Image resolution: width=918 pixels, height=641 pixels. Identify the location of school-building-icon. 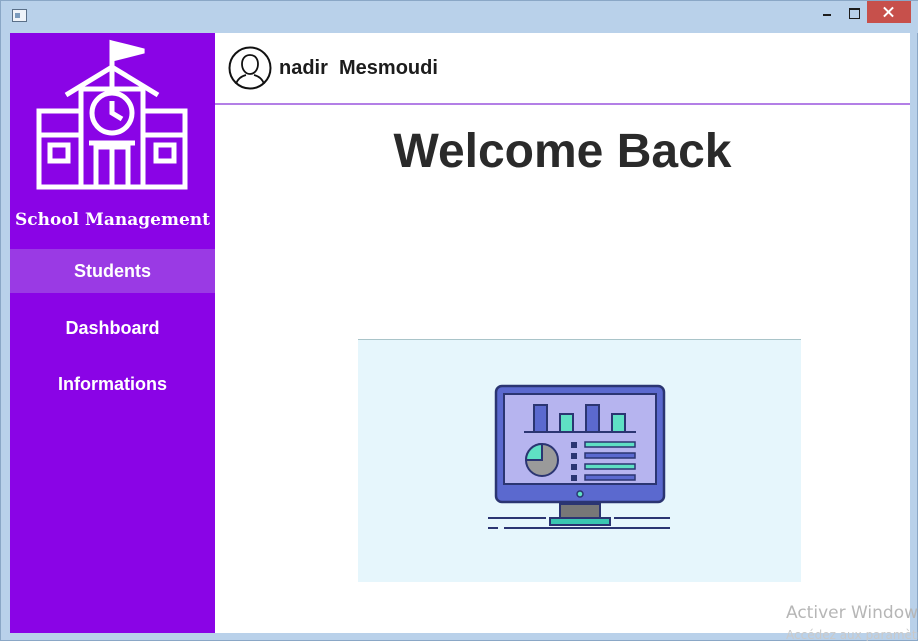
(112, 114).